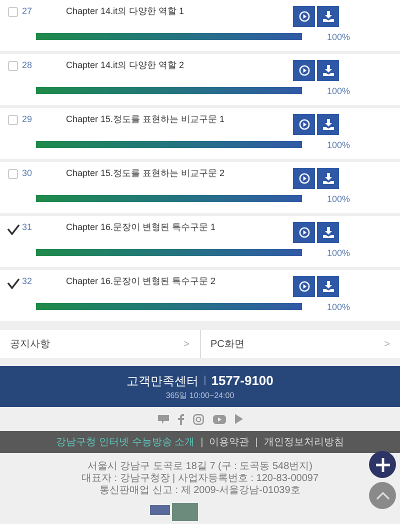 The image size is (400, 524). What do you see at coordinates (383, 496) in the screenshot?
I see `chevron-up-icon` at bounding box center [383, 496].